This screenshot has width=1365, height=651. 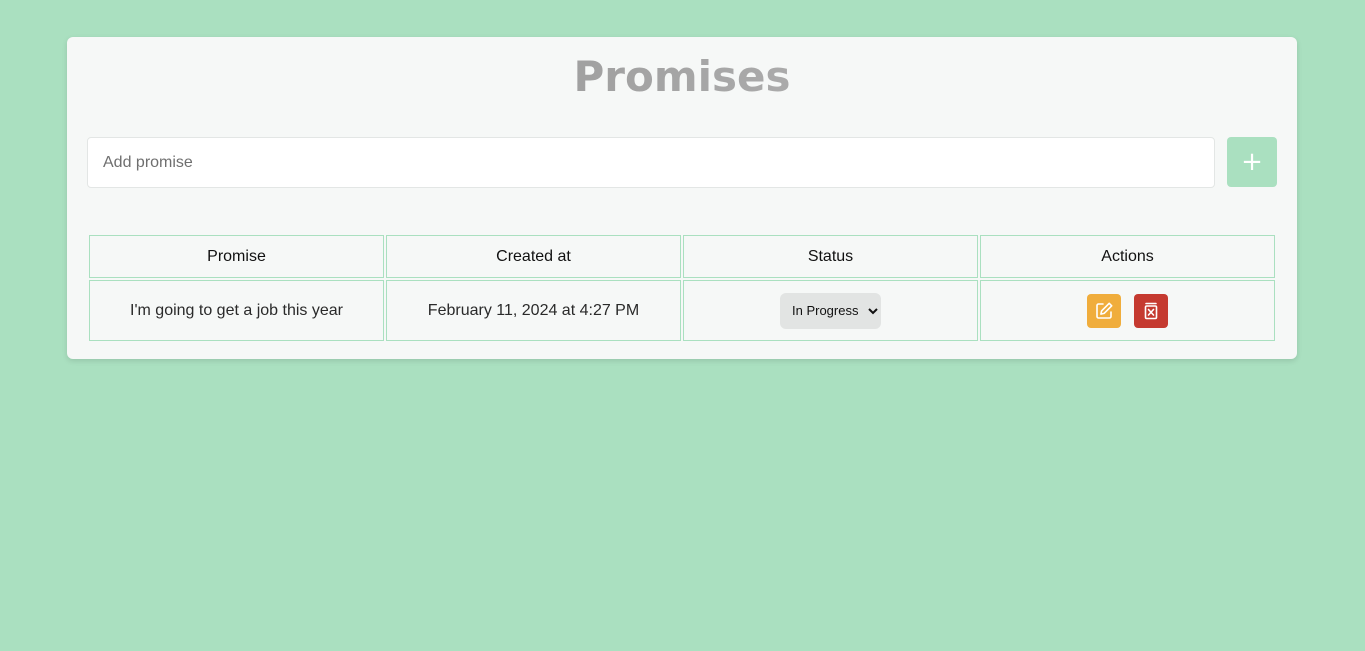 I want to click on delete-button, so click(x=1150, y=310).